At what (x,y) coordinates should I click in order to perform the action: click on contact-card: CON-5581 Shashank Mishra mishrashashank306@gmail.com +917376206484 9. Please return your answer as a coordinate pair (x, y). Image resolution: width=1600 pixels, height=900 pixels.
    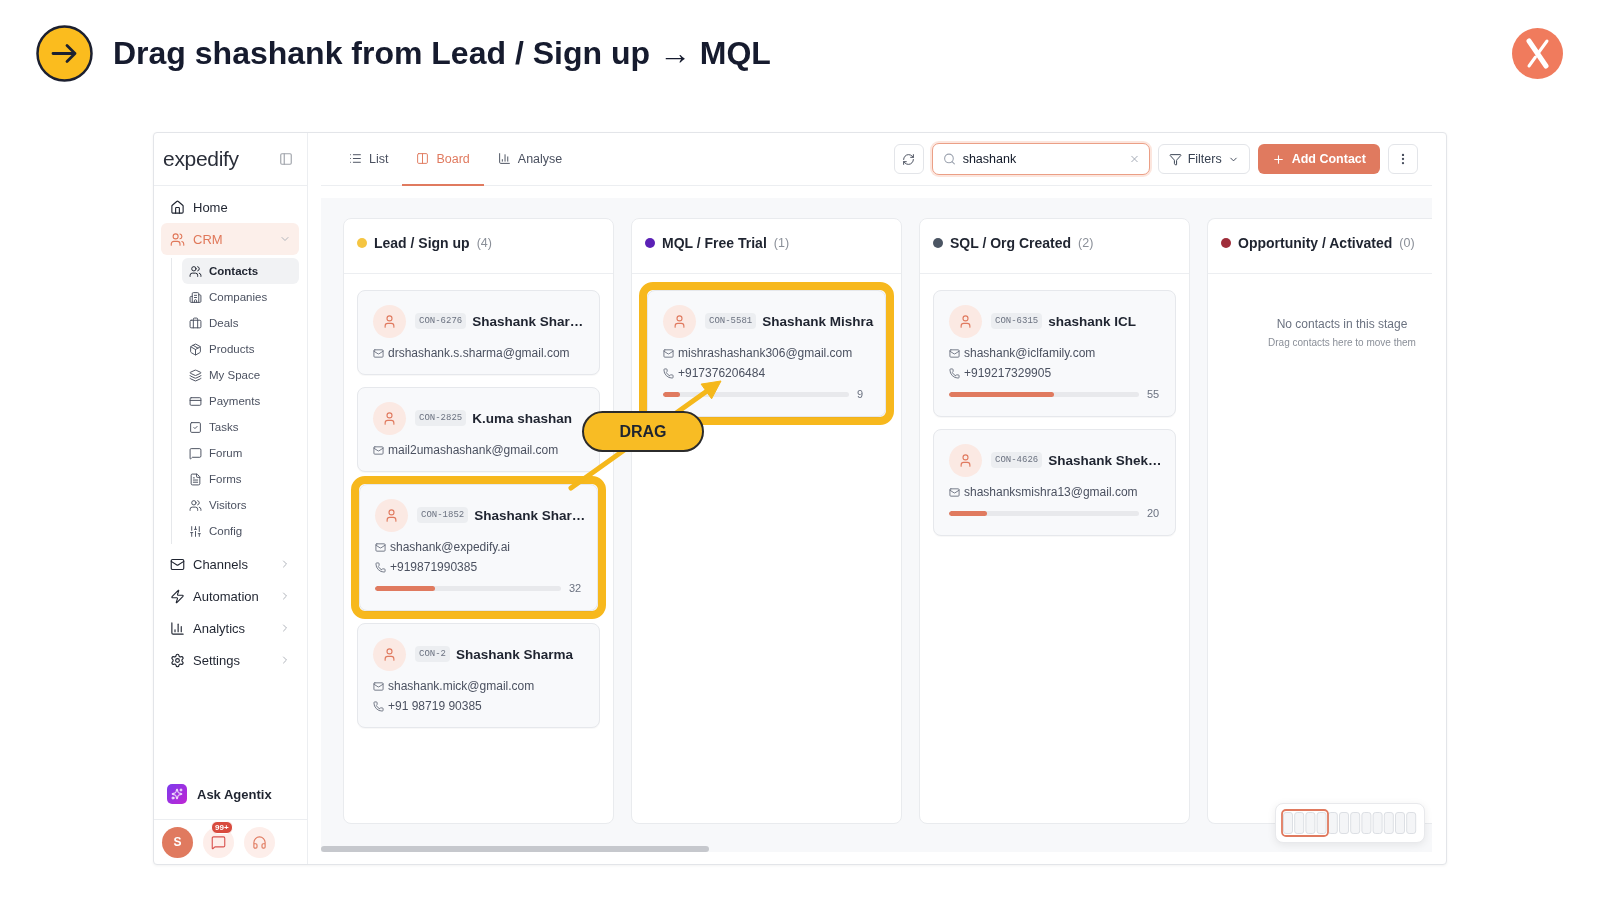
    Looking at the image, I should click on (766, 353).